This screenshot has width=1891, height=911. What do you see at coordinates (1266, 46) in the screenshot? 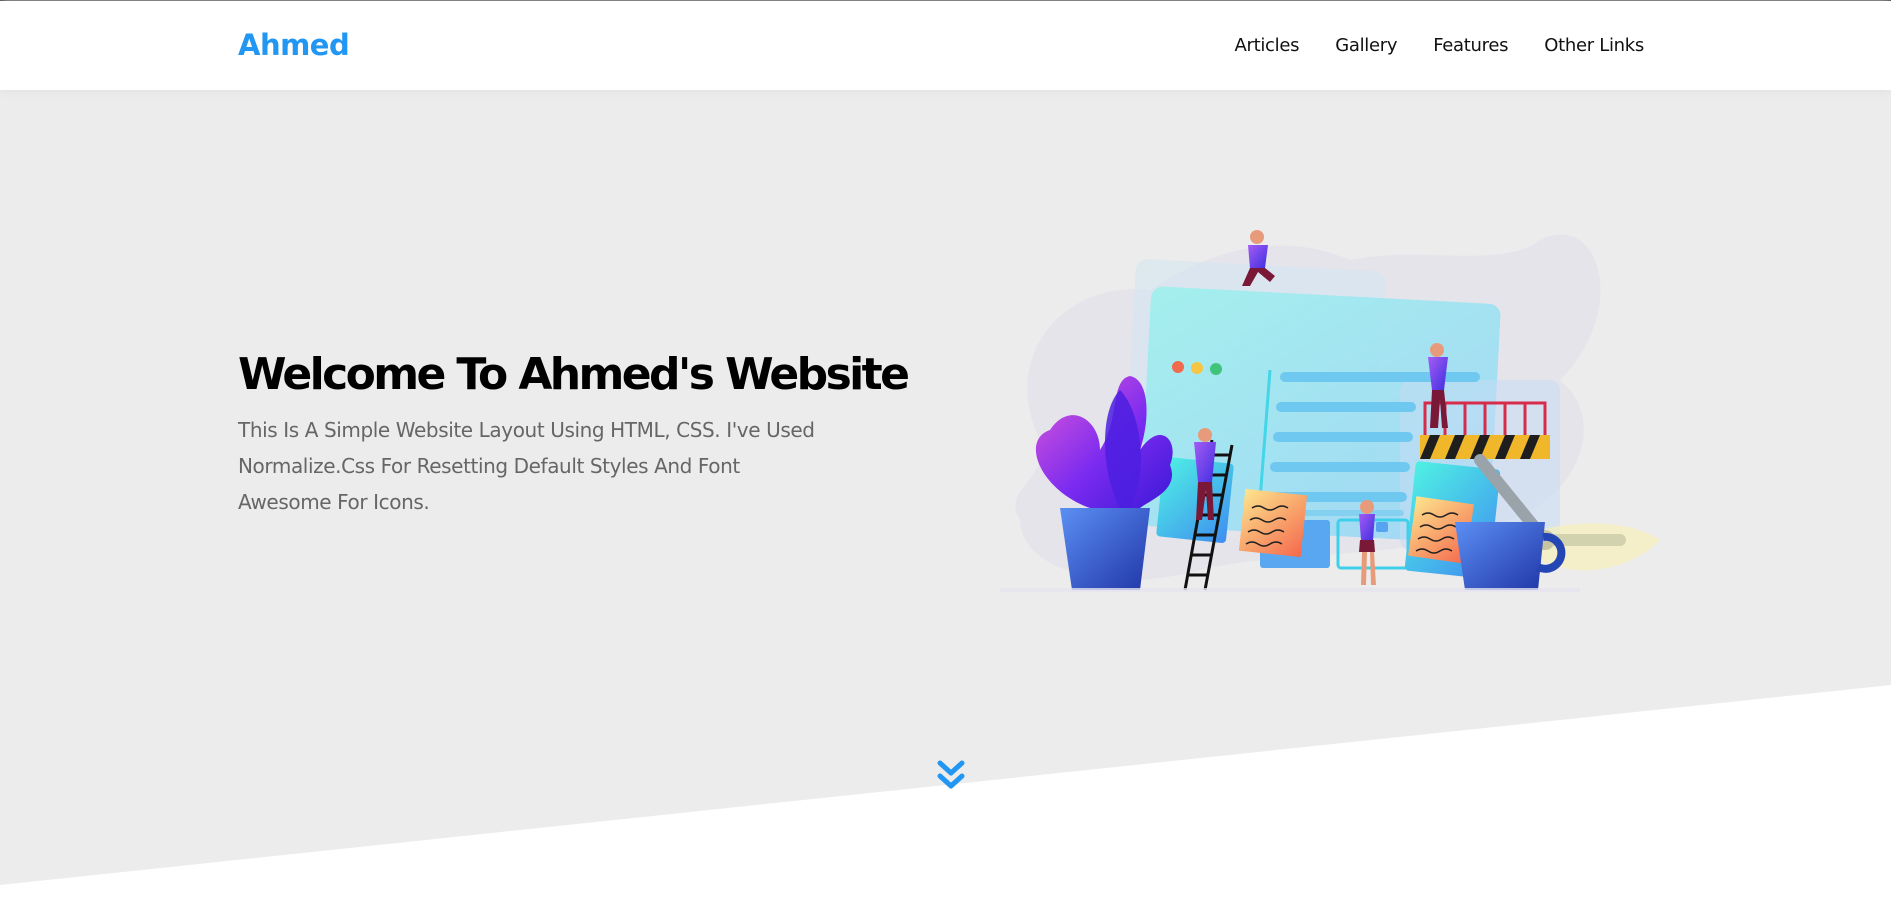
I see `nav-link-articles: Articles` at bounding box center [1266, 46].